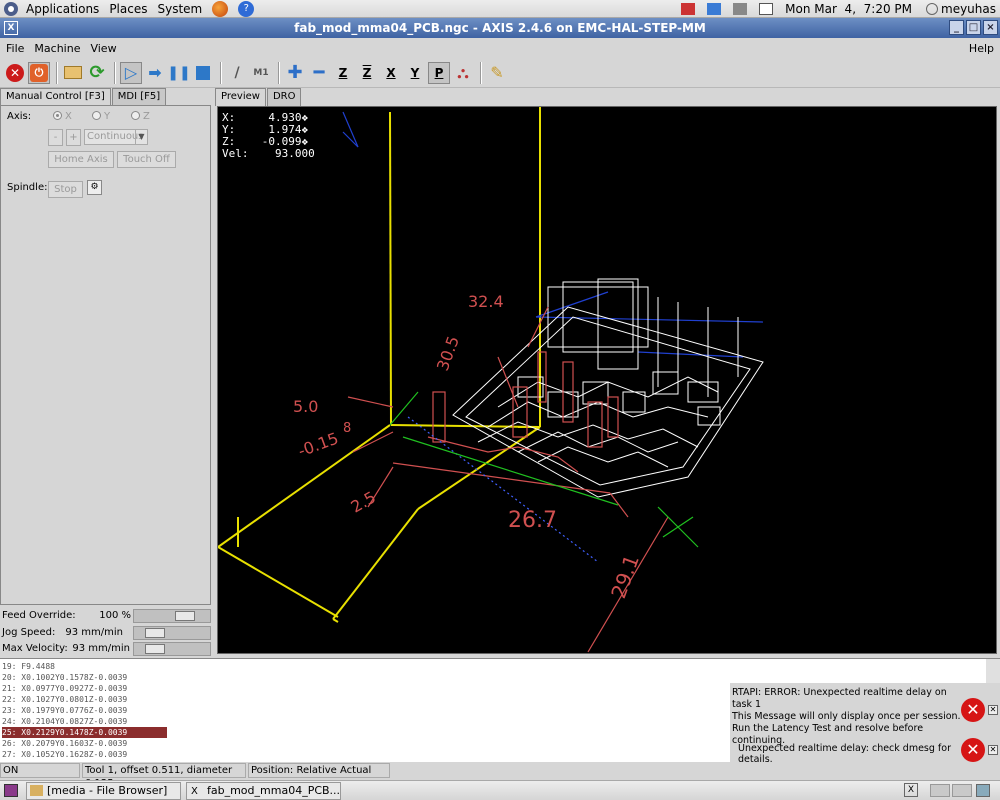 This screenshot has width=1000, height=800. What do you see at coordinates (11, 28) in the screenshot?
I see `app-menu-icon: X` at bounding box center [11, 28].